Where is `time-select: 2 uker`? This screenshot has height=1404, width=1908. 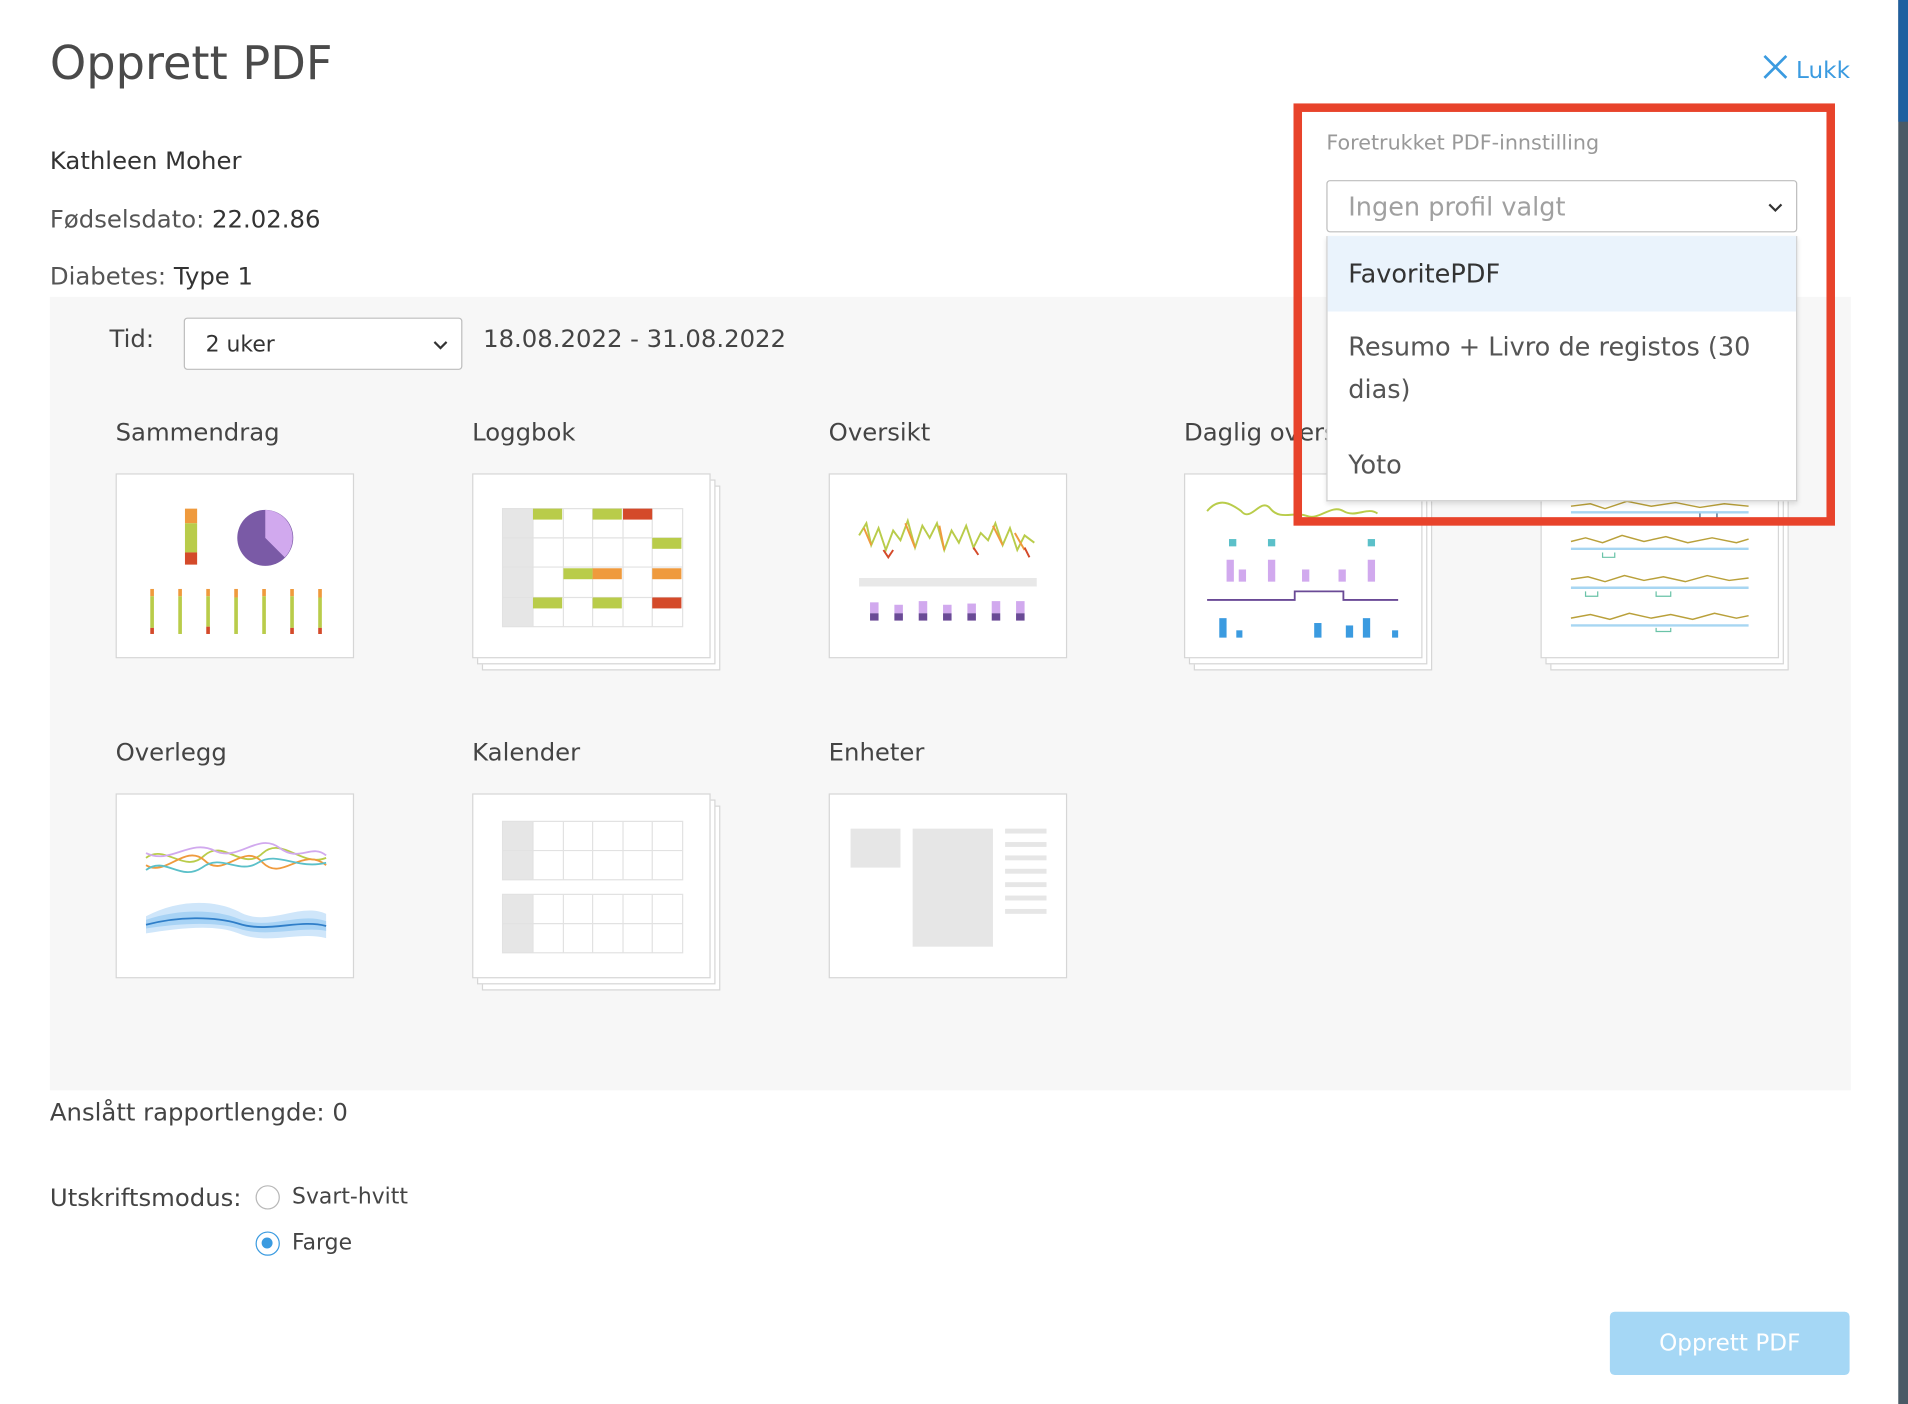
time-select: 2 uker is located at coordinates (323, 343).